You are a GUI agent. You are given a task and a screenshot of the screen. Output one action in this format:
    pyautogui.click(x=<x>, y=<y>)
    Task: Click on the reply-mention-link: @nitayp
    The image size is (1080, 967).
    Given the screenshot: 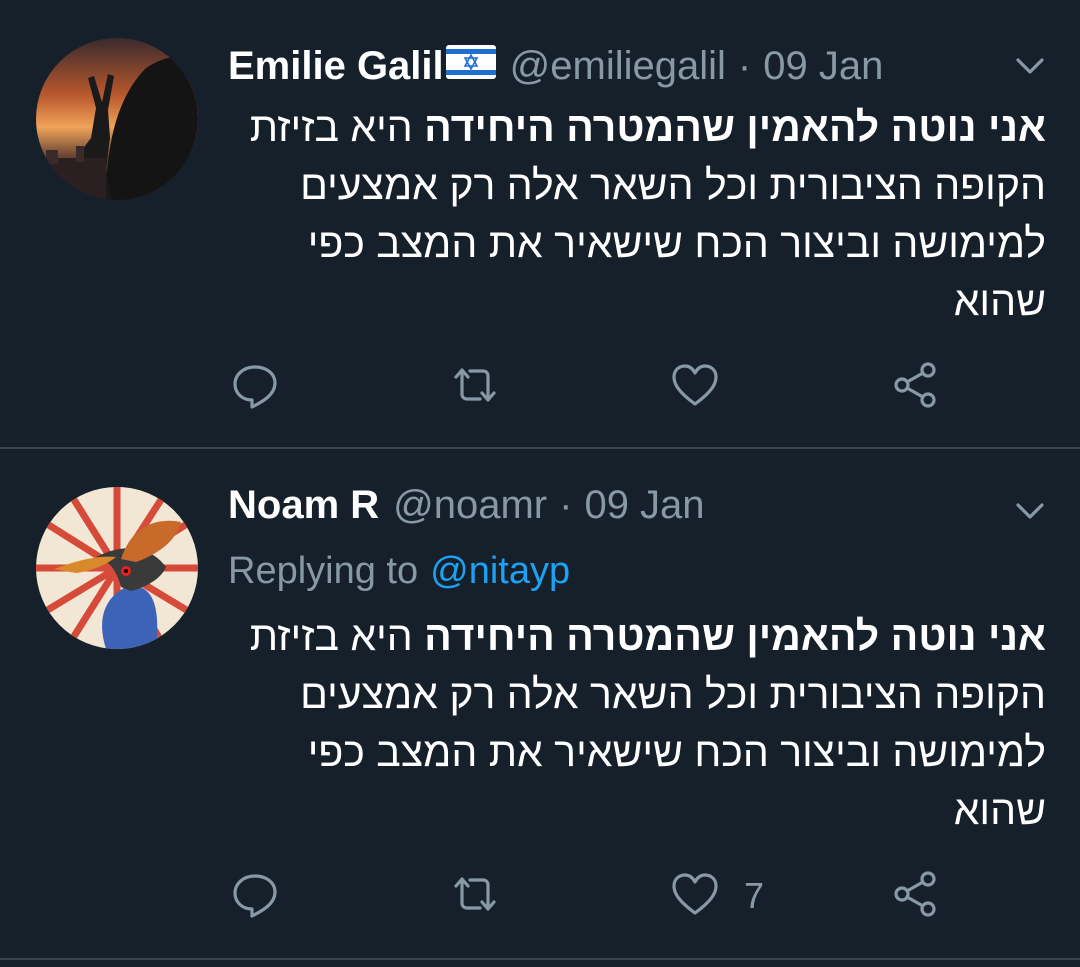 What is the action you would take?
    pyautogui.click(x=500, y=571)
    